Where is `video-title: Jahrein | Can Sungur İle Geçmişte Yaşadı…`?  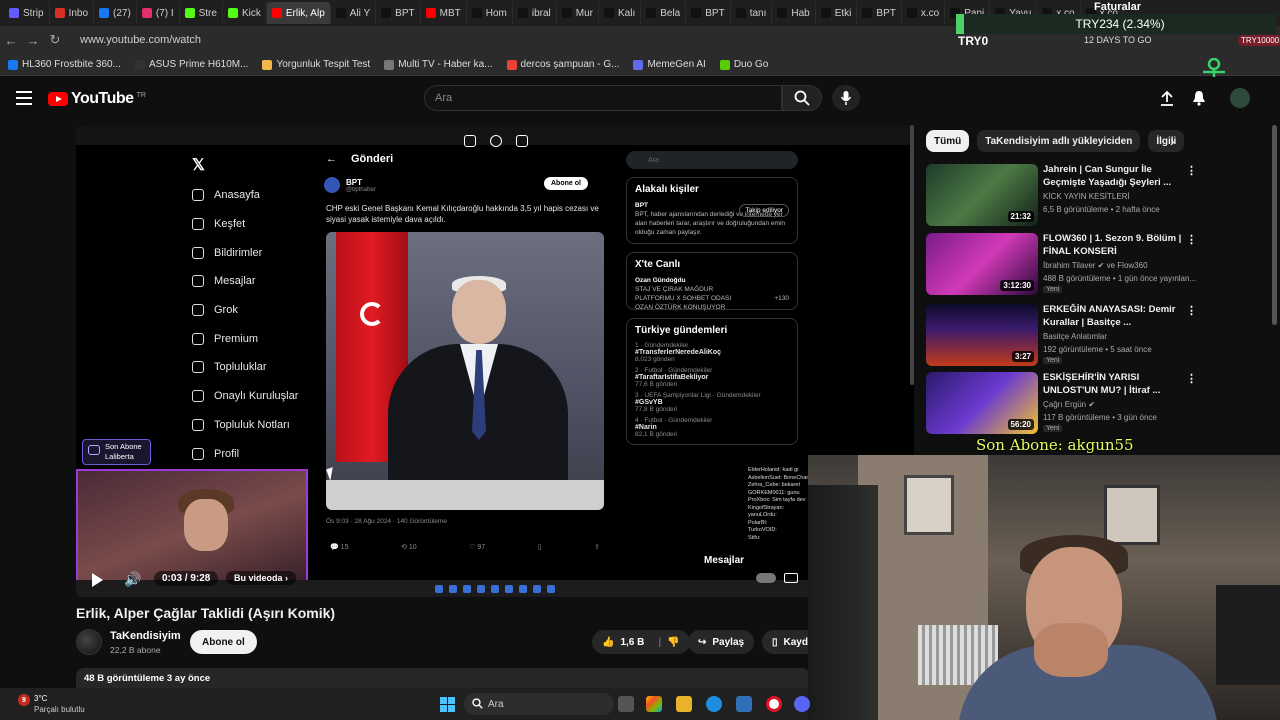 video-title: Jahrein | Can Sungur İle Geçmişte Yaşadı… is located at coordinates (1118, 176).